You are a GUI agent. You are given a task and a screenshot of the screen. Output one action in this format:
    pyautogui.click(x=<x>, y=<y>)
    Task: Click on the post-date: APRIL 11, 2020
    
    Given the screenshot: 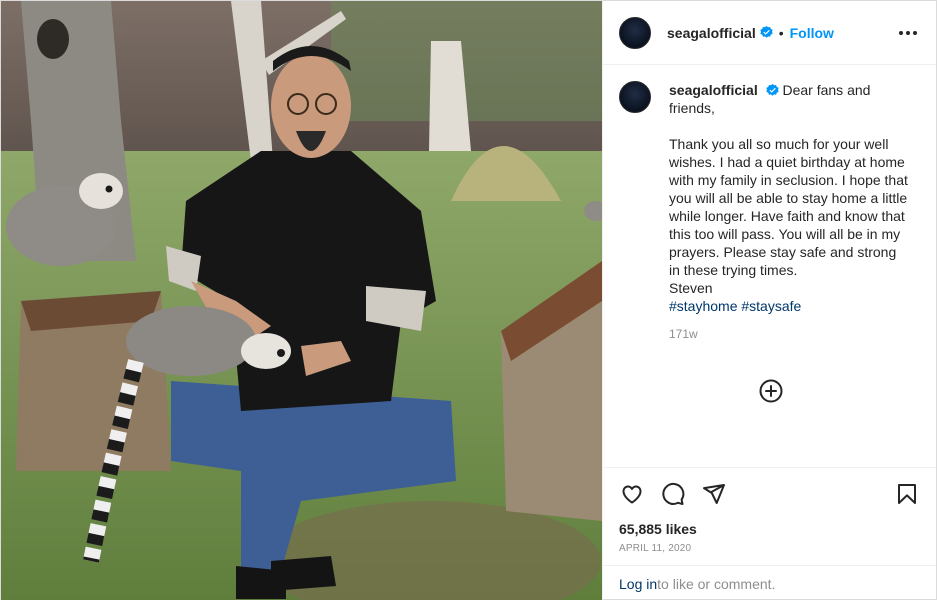 What is the action you would take?
    pyautogui.click(x=769, y=551)
    